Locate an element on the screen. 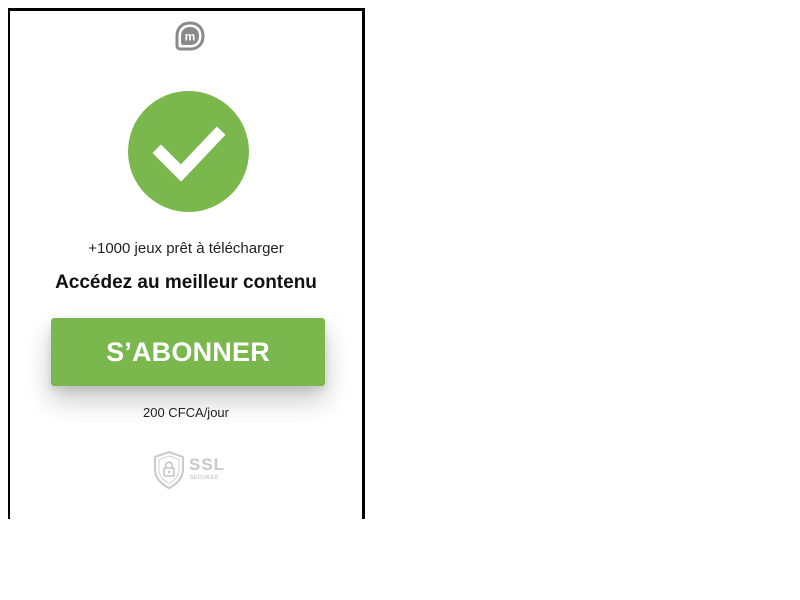  ssl-label: SSL is located at coordinates (207, 464).